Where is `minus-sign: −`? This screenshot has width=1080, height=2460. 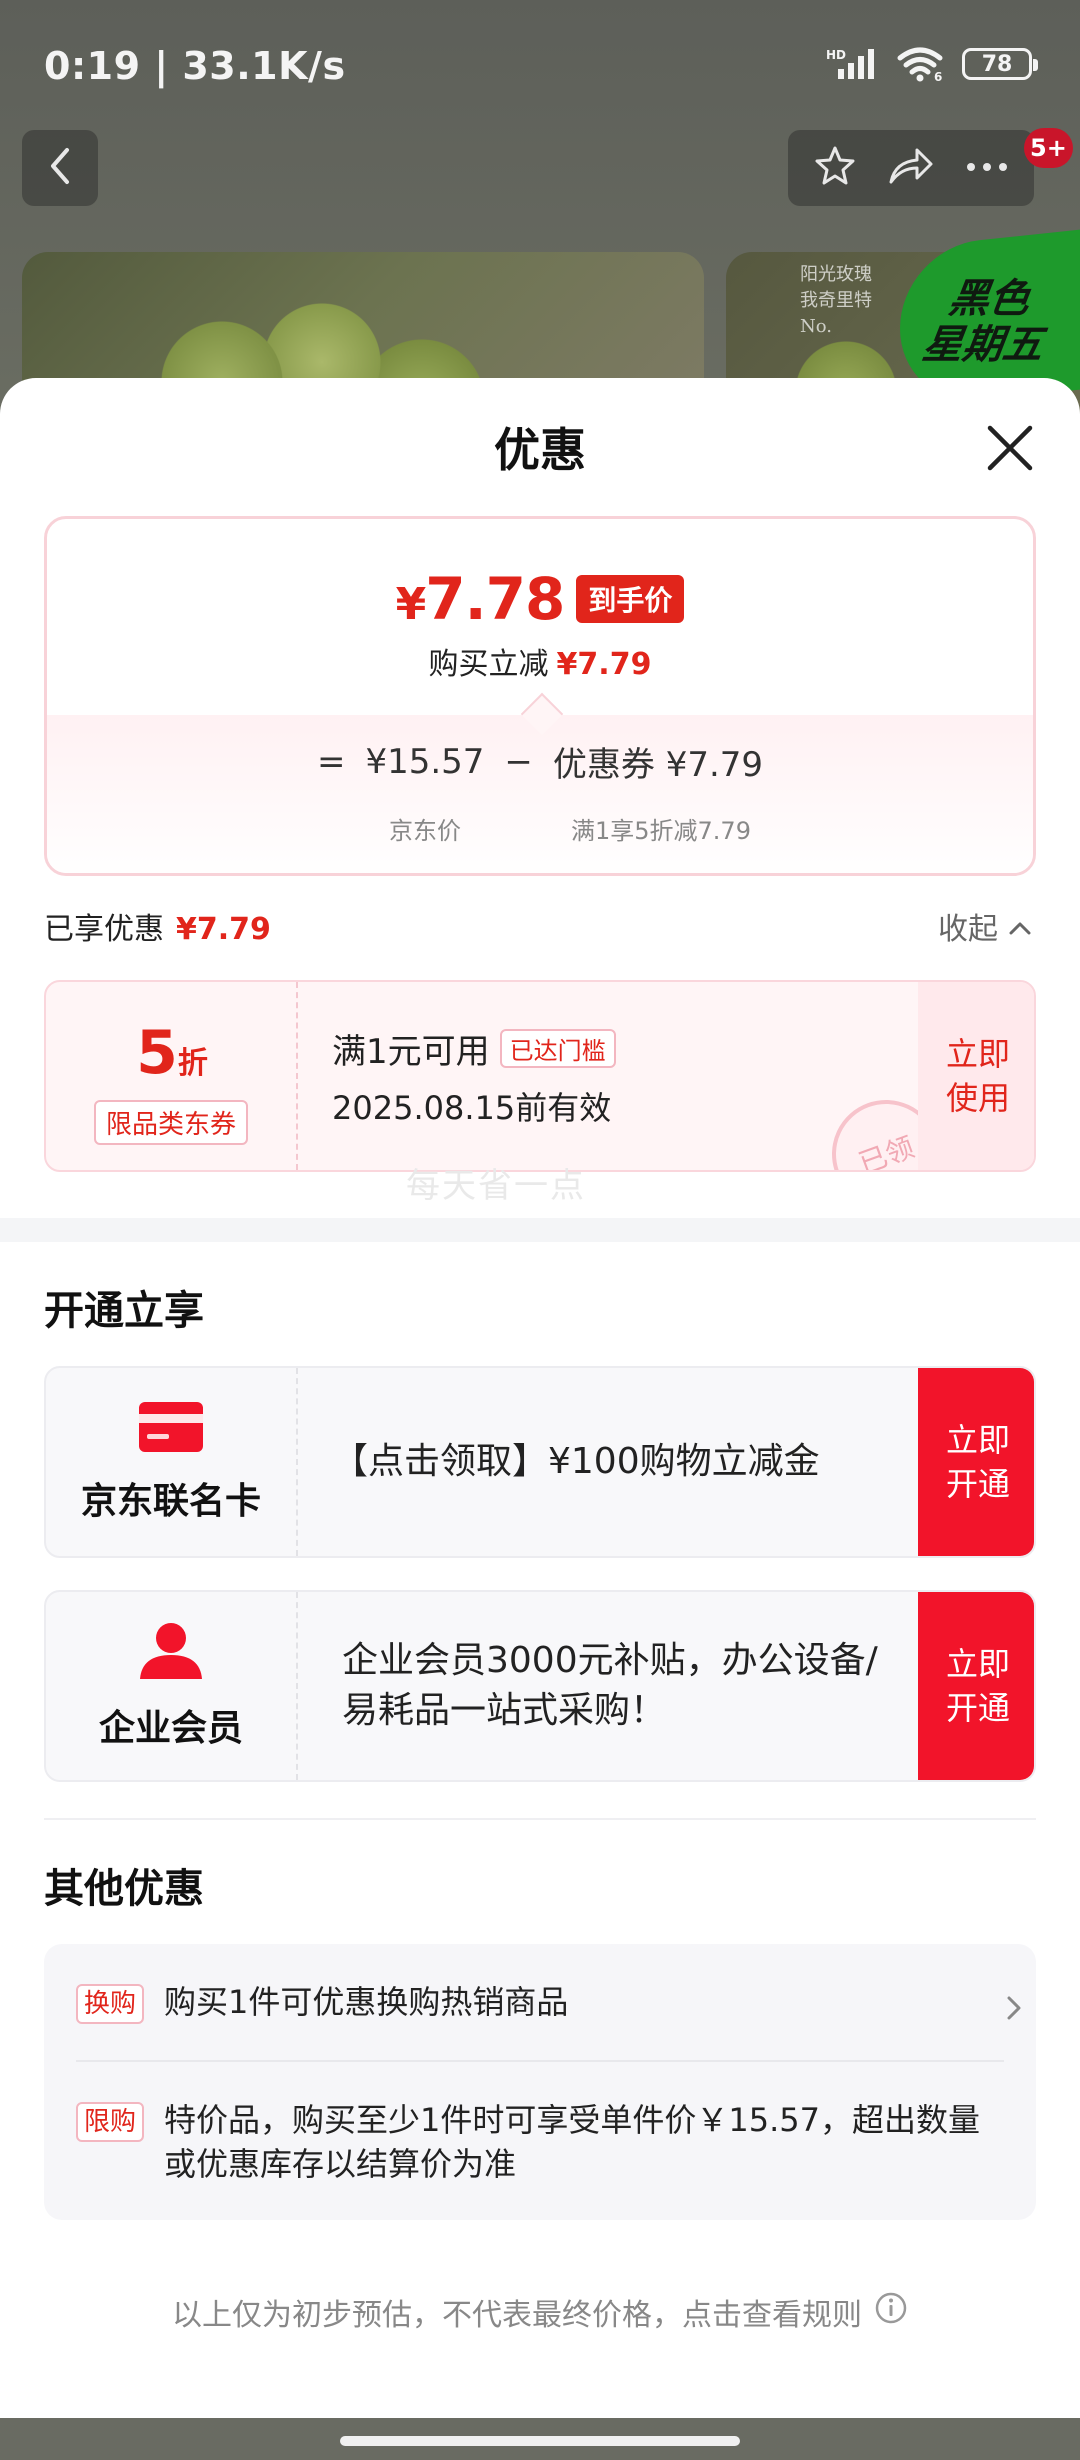
minus-sign: − is located at coordinates (518, 761).